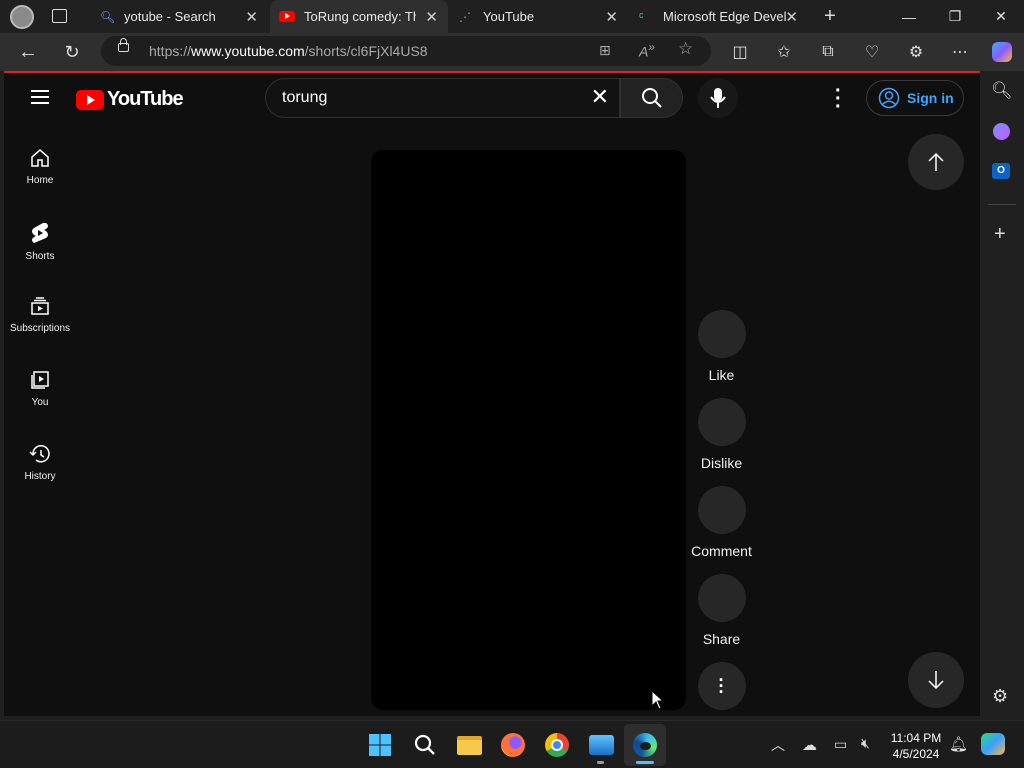 The image size is (1024, 768). I want to click on like-button: Like, so click(721, 346).